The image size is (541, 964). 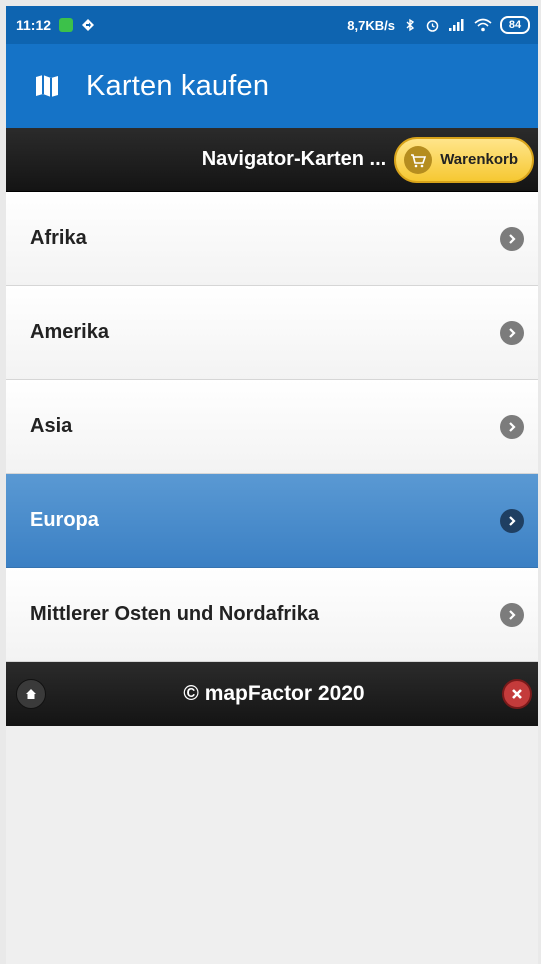 What do you see at coordinates (515, 25) in the screenshot?
I see `battery-indicator: 84` at bounding box center [515, 25].